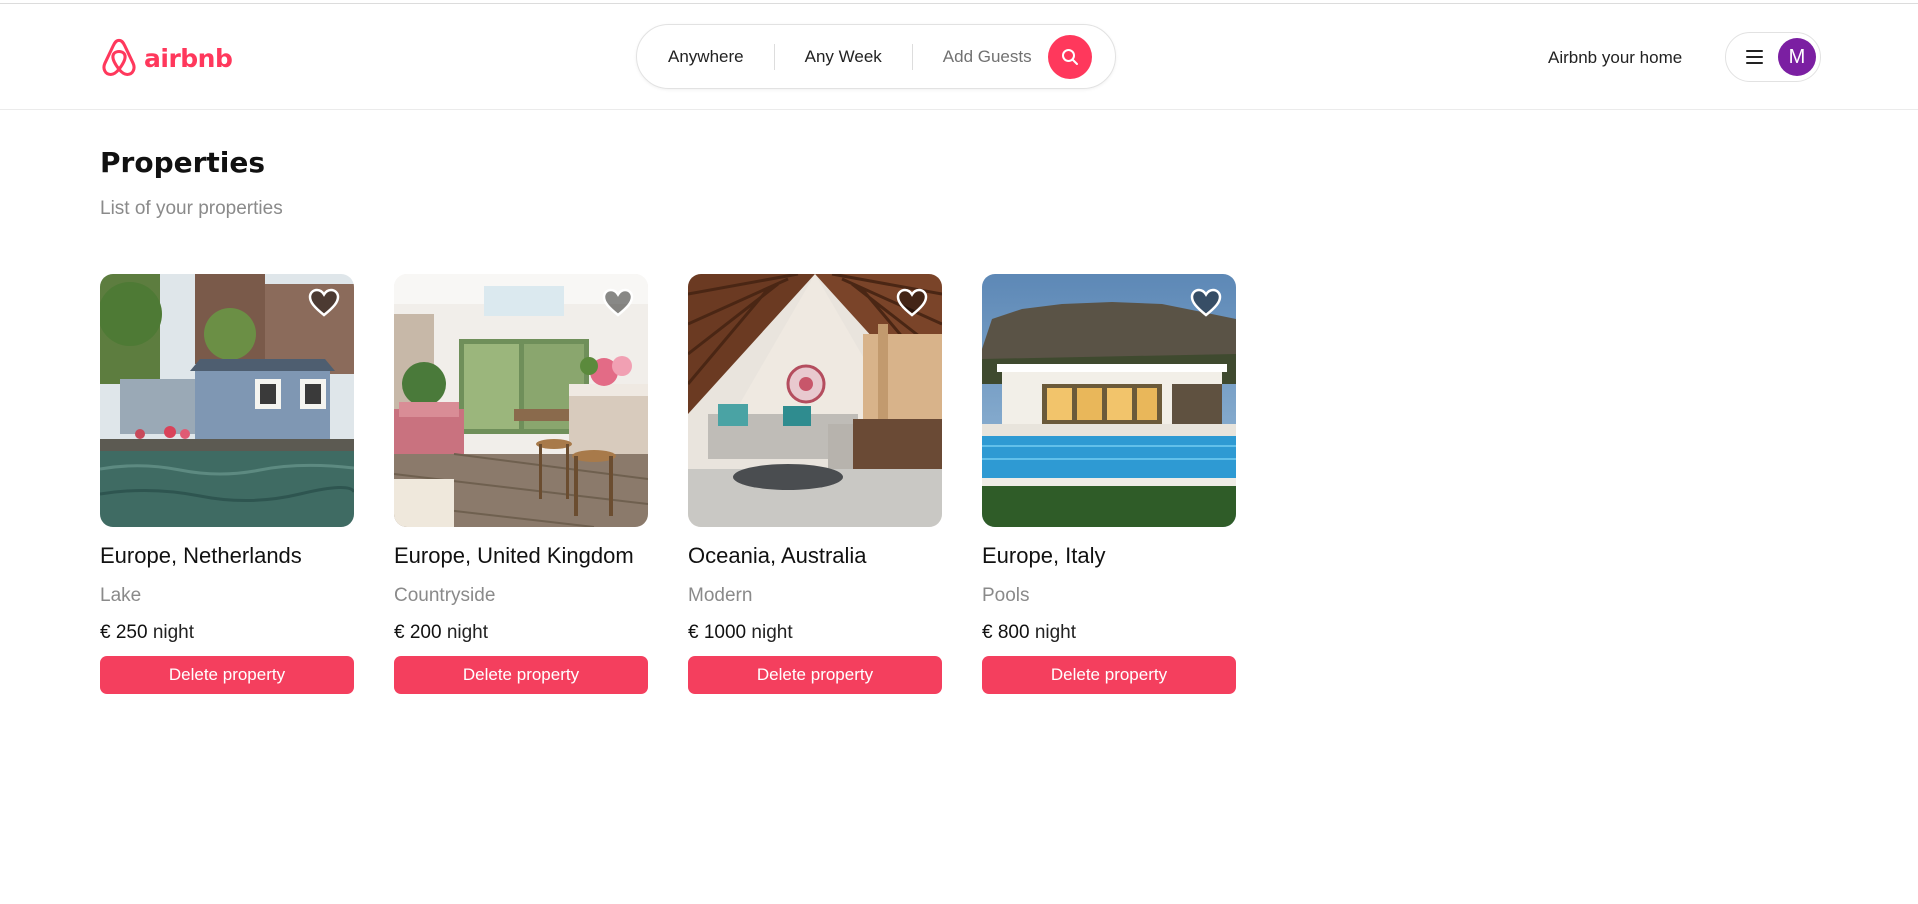 This screenshot has width=1918, height=904. Describe the element at coordinates (717, 632) in the screenshot. I see `price-amount: € 1000` at that location.